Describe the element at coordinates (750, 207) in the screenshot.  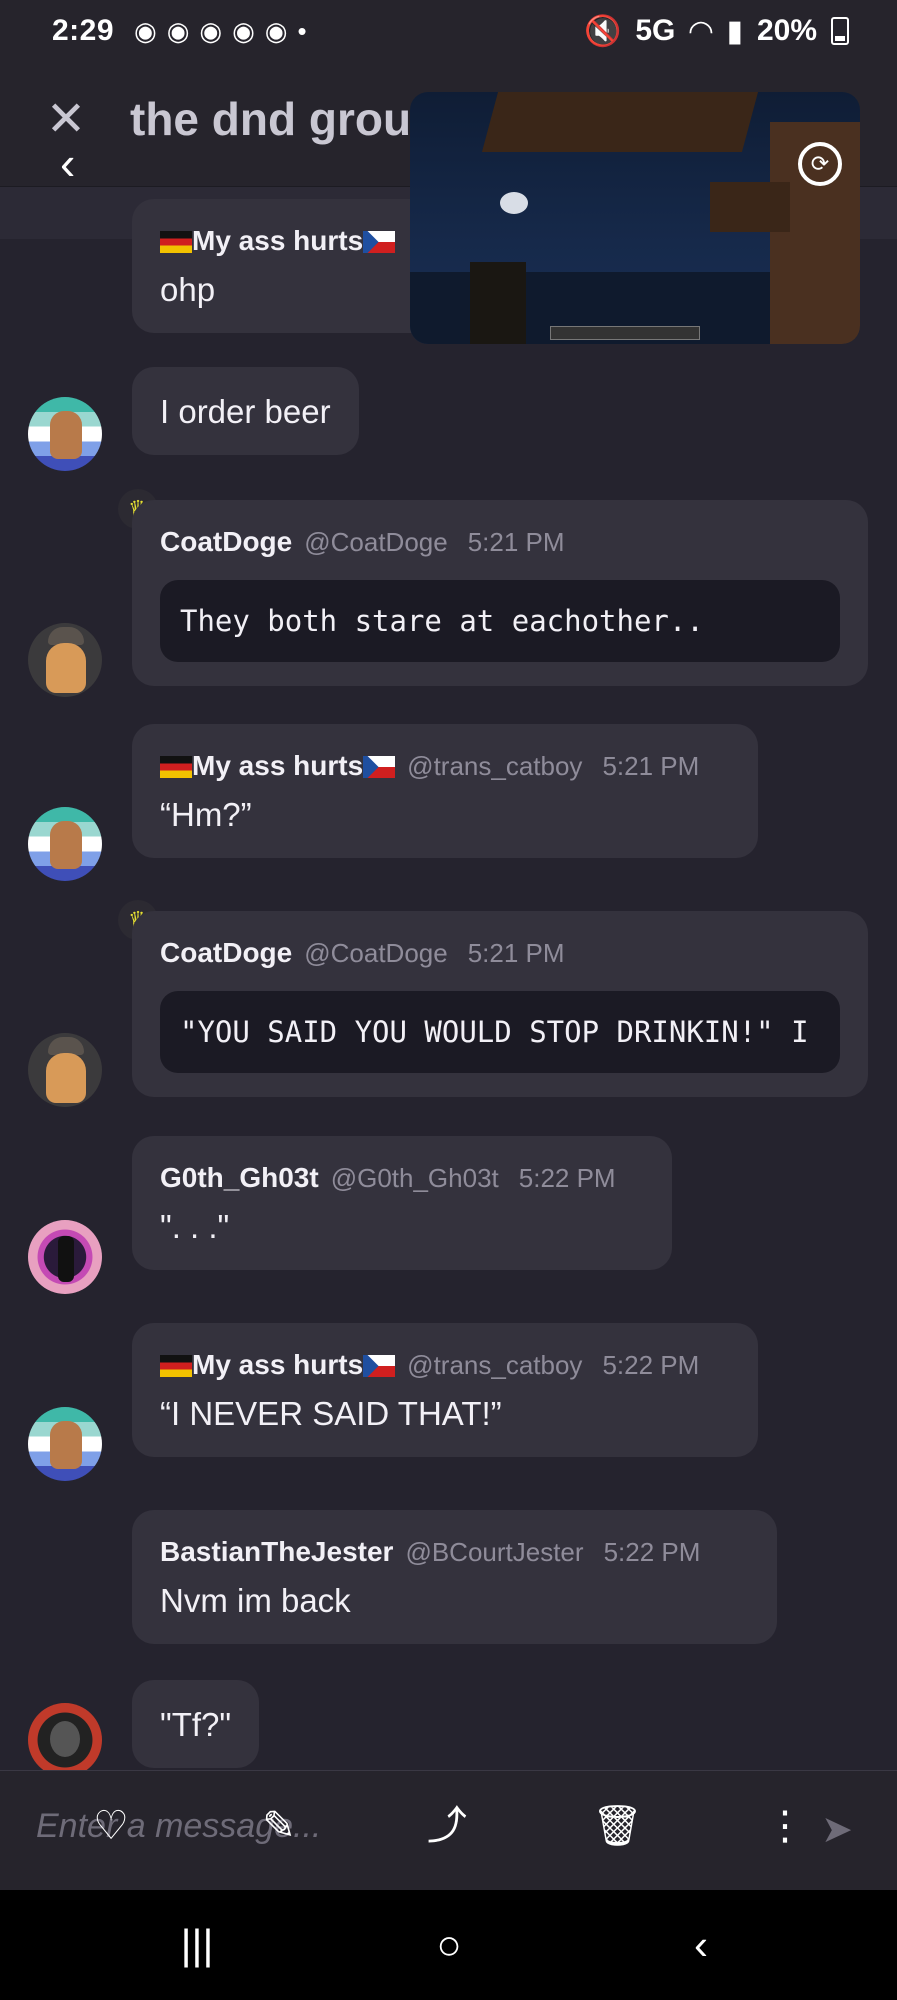
I see `pip-wood-beam` at that location.